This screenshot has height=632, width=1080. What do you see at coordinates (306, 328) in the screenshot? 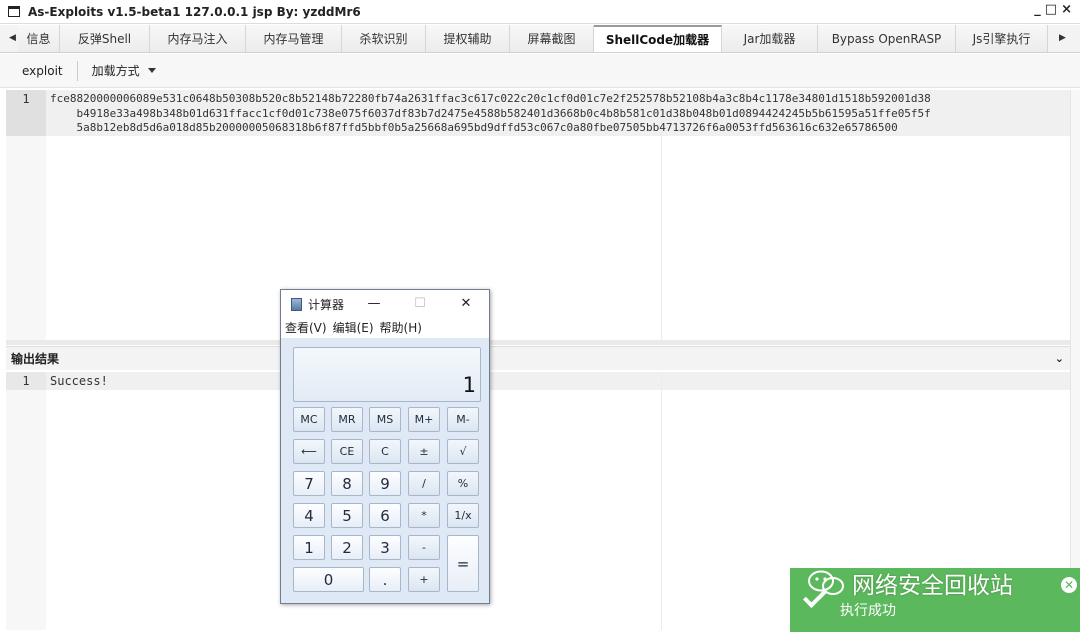
I see `menu-view: 查看(V)` at bounding box center [306, 328].